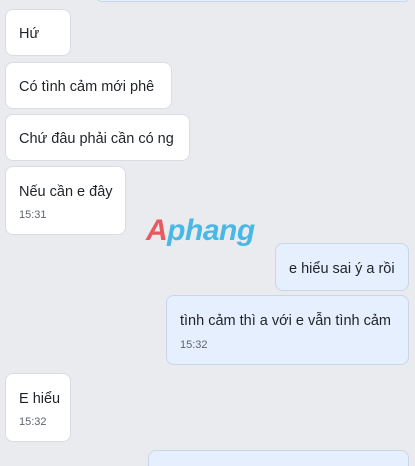  I want to click on message-time: 15:31, so click(33, 215).